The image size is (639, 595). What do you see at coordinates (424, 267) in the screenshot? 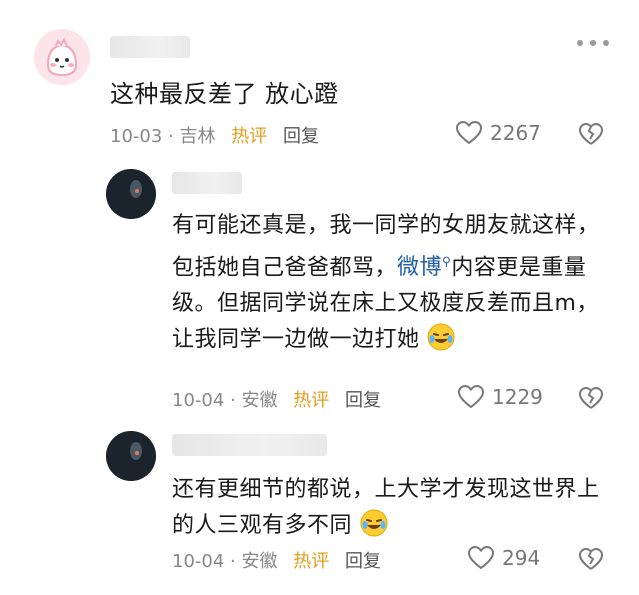
I see `weibo-link: 微博⚲` at bounding box center [424, 267].